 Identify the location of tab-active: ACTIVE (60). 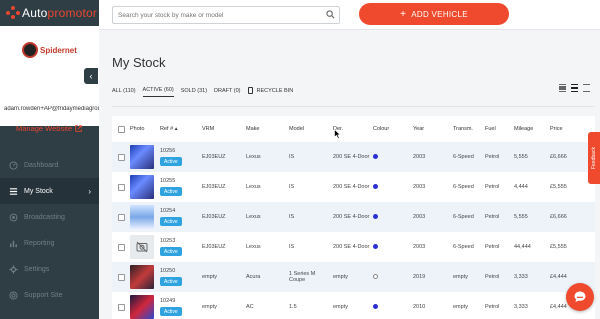
(158, 92).